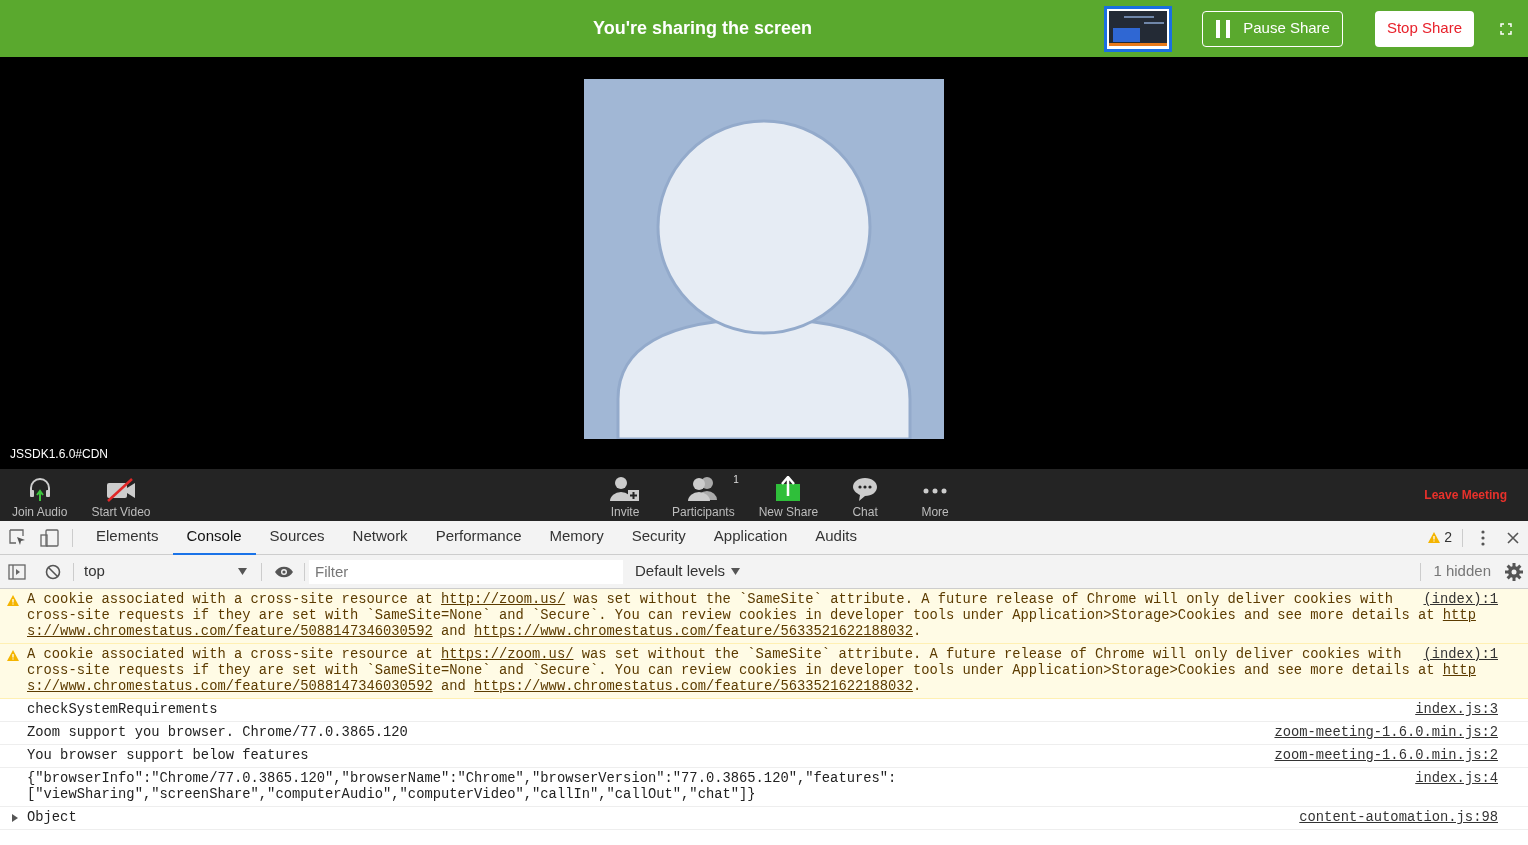  I want to click on expand-icon, so click(1506, 28).